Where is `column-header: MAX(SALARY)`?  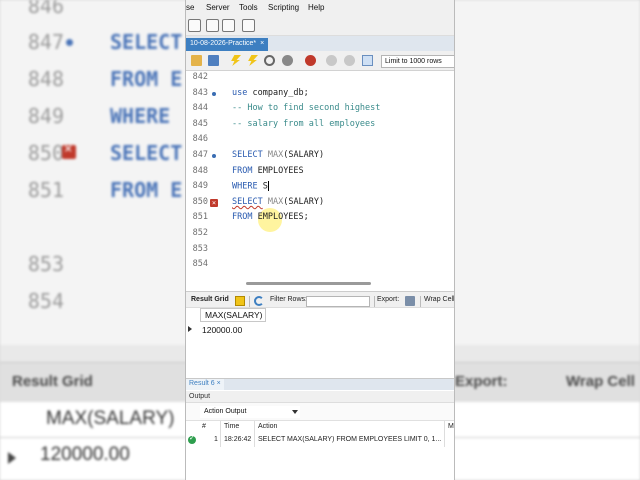
column-header: MAX(SALARY) is located at coordinates (233, 315).